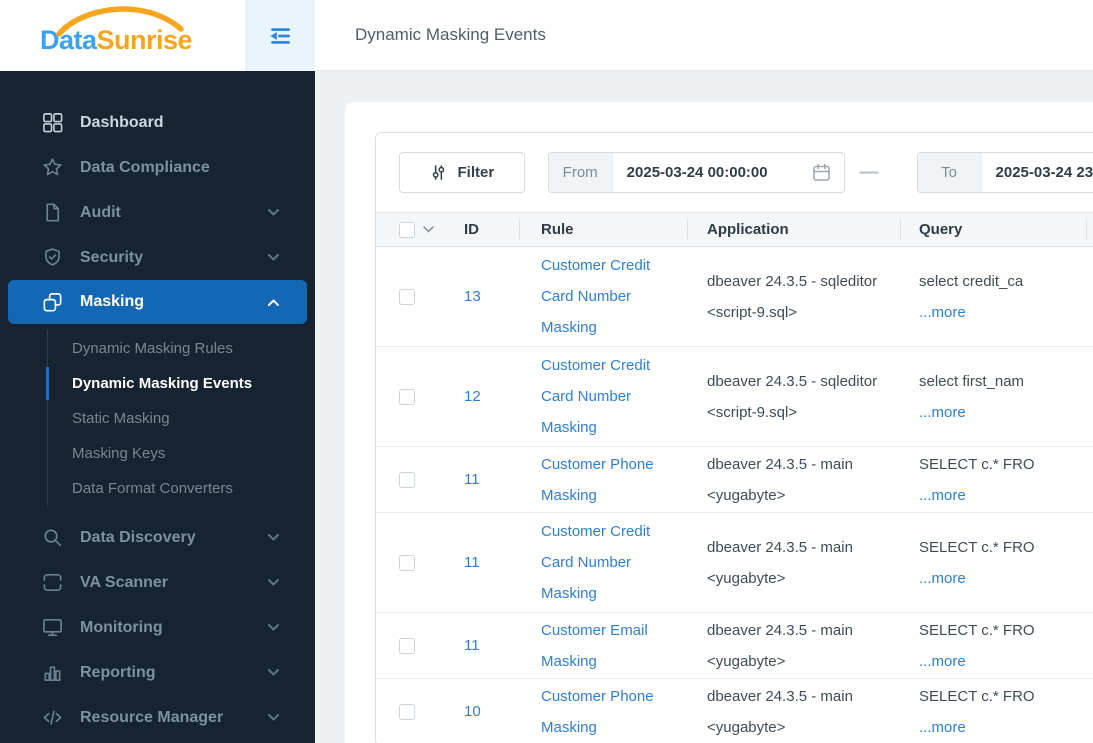 Image resolution: width=1093 pixels, height=743 pixels. I want to click on calendar-icon, so click(821, 172).